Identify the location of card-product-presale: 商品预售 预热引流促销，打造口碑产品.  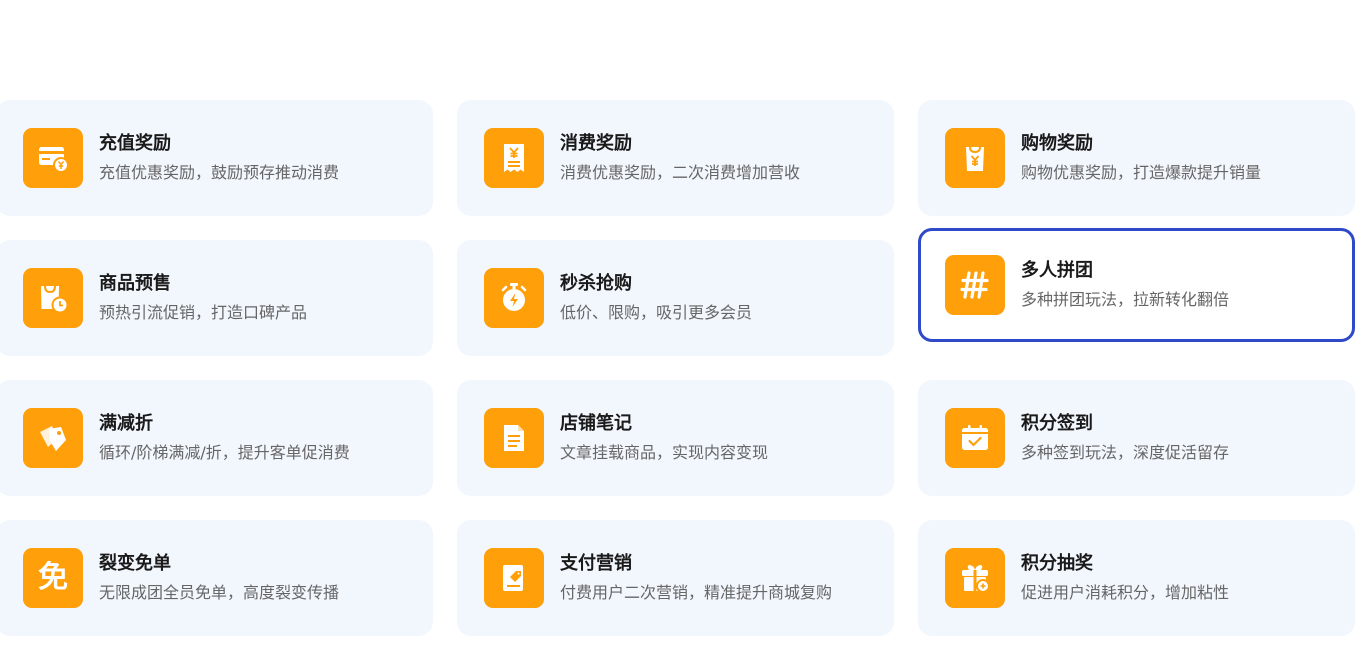
(216, 298).